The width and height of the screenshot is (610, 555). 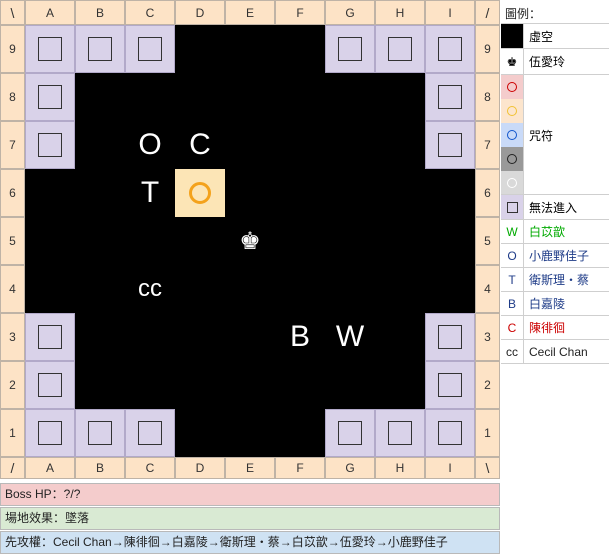 I want to click on void-cell-e1, so click(x=250, y=433).